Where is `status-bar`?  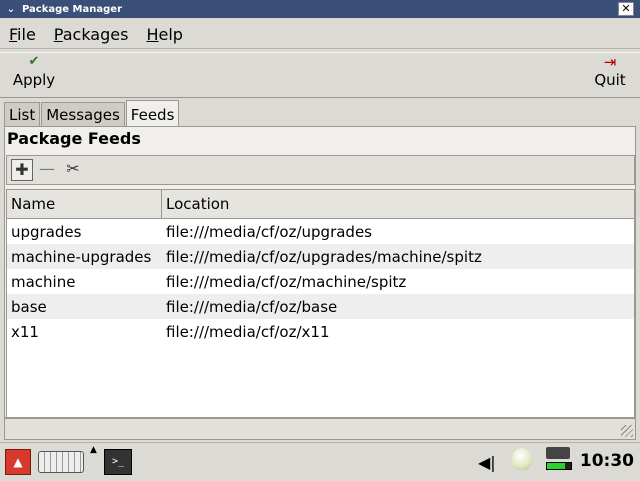 status-bar is located at coordinates (320, 429).